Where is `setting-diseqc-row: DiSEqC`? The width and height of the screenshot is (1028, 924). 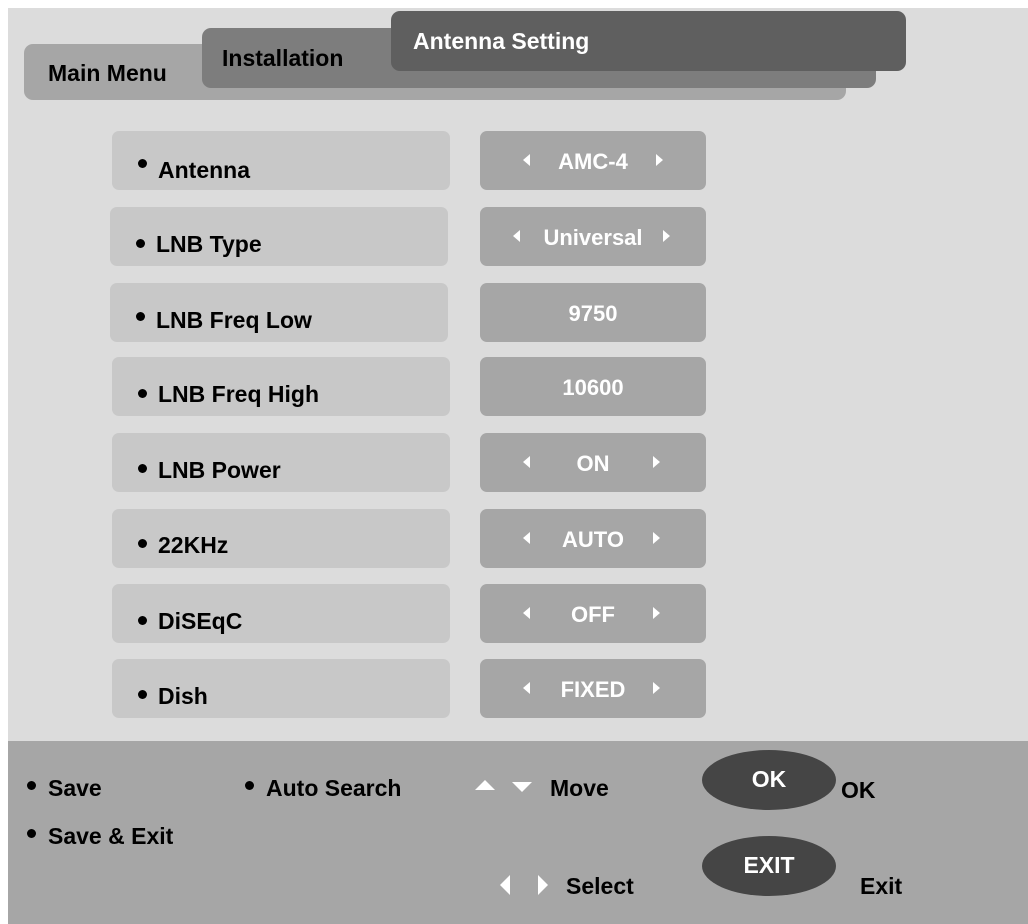 setting-diseqc-row: DiSEqC is located at coordinates (281, 613).